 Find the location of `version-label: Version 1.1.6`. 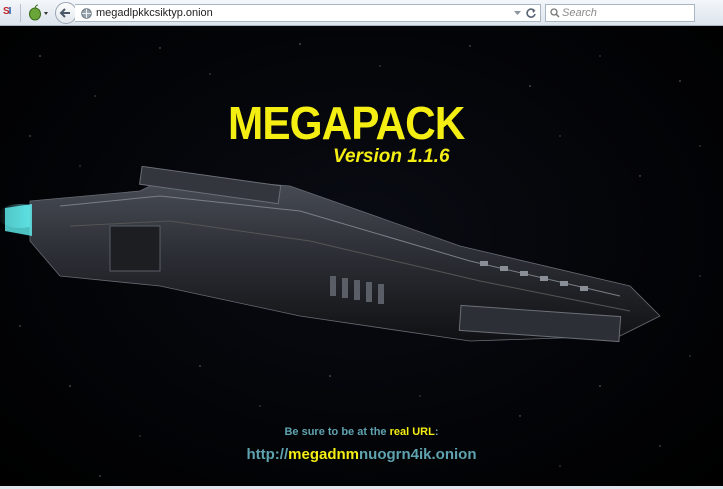

version-label: Version 1.1.6 is located at coordinates (391, 156).